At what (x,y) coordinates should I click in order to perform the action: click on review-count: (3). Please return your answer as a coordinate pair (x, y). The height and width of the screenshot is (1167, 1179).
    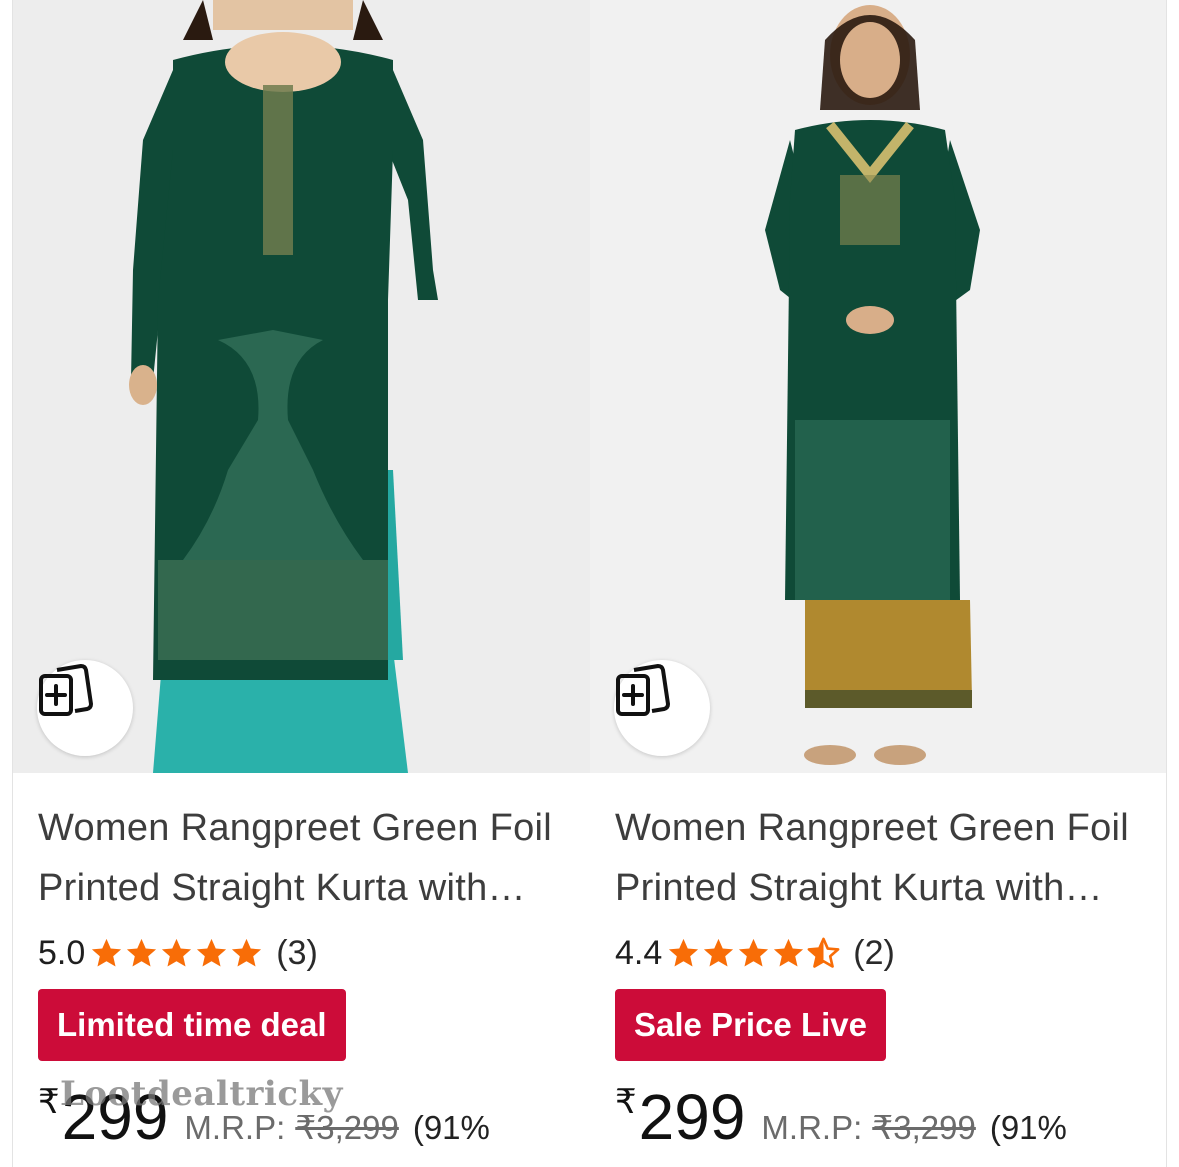
    Looking at the image, I should click on (297, 953).